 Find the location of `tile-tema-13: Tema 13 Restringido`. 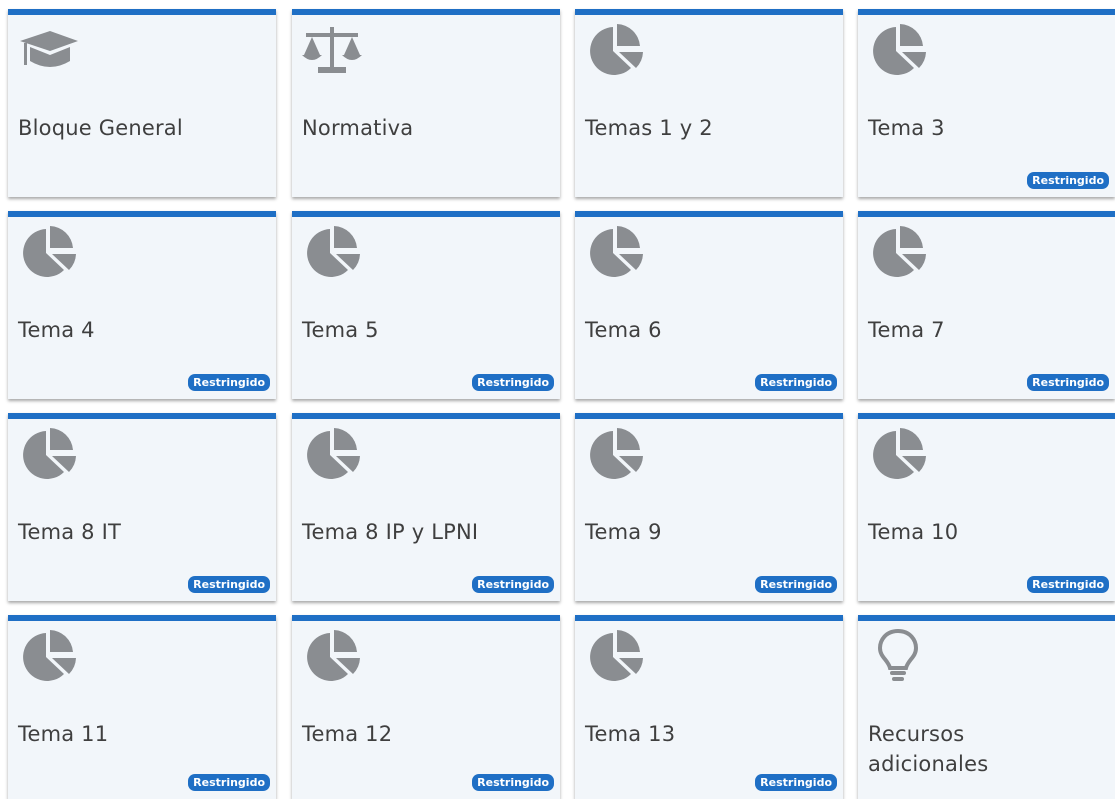

tile-tema-13: Tema 13 Restringido is located at coordinates (709, 707).